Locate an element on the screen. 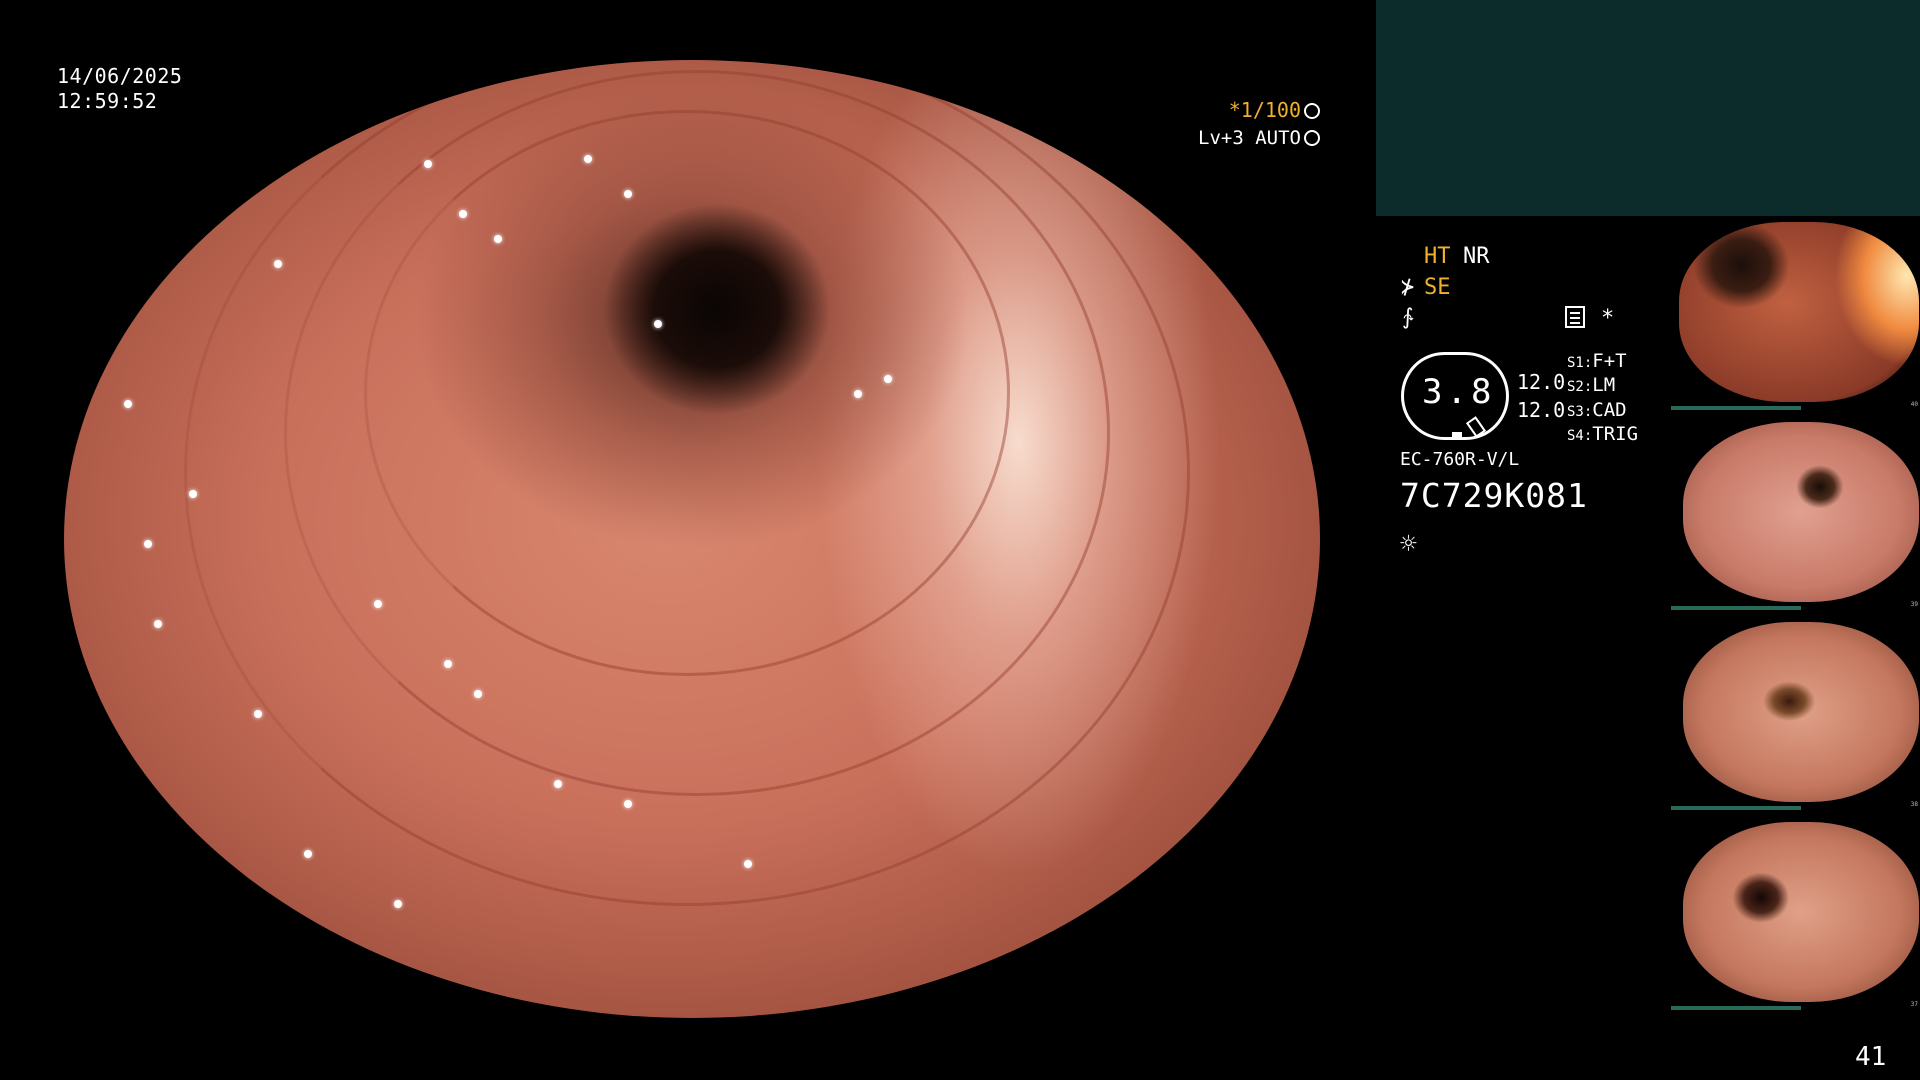 The width and height of the screenshot is (1920, 1080). switch-2-value: LM is located at coordinates (1604, 385).